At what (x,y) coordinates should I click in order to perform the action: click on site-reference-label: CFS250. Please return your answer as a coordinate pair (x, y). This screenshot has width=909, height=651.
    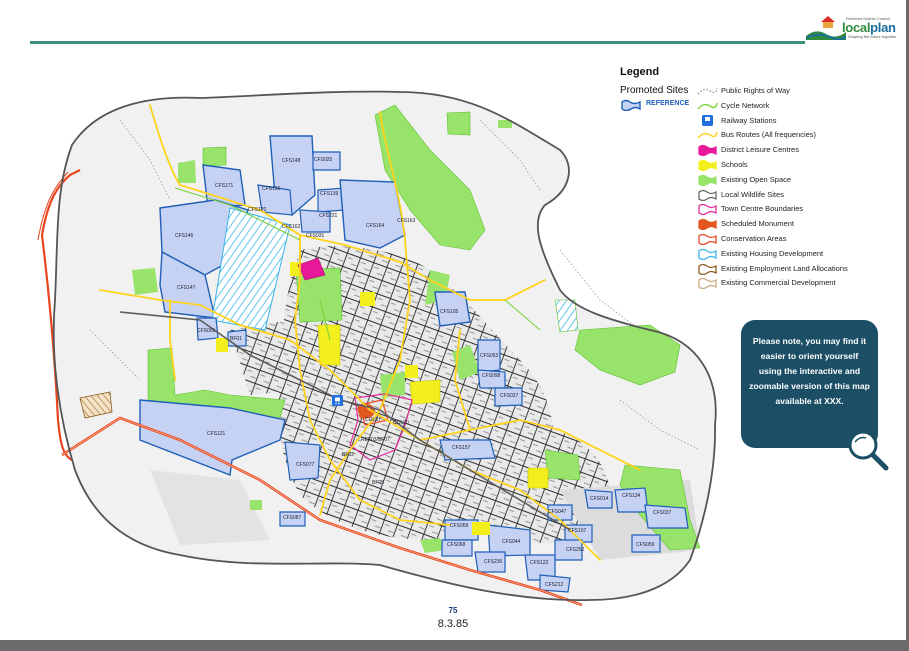
    Looking at the image, I should click on (575, 550).